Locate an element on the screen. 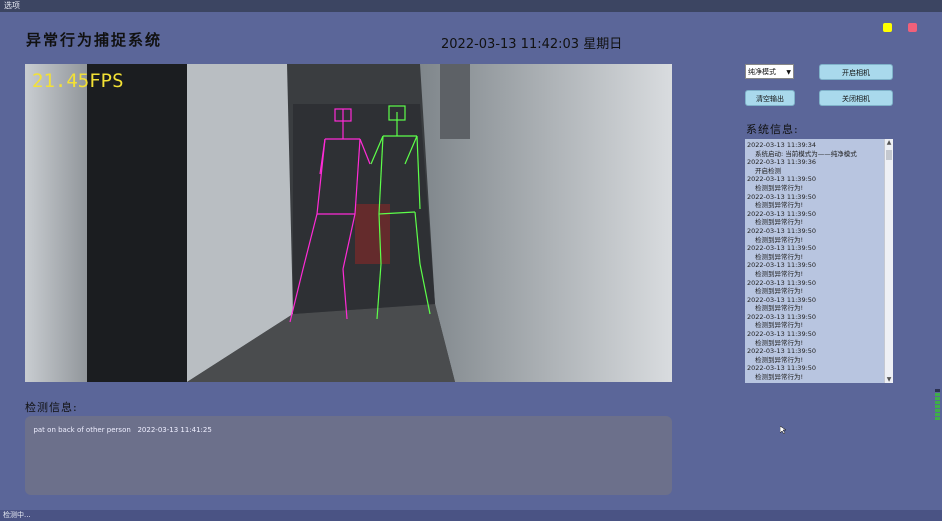 The width and height of the screenshot is (942, 521). log-message: 系统启动: 当前模式为——纯净模式 is located at coordinates (806, 153).